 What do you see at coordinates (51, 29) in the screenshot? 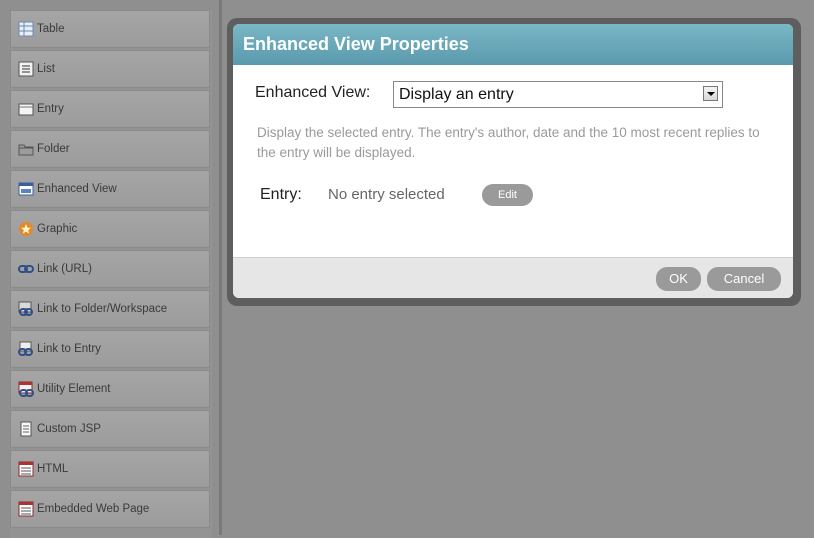
I see `palette-item-label: Table` at bounding box center [51, 29].